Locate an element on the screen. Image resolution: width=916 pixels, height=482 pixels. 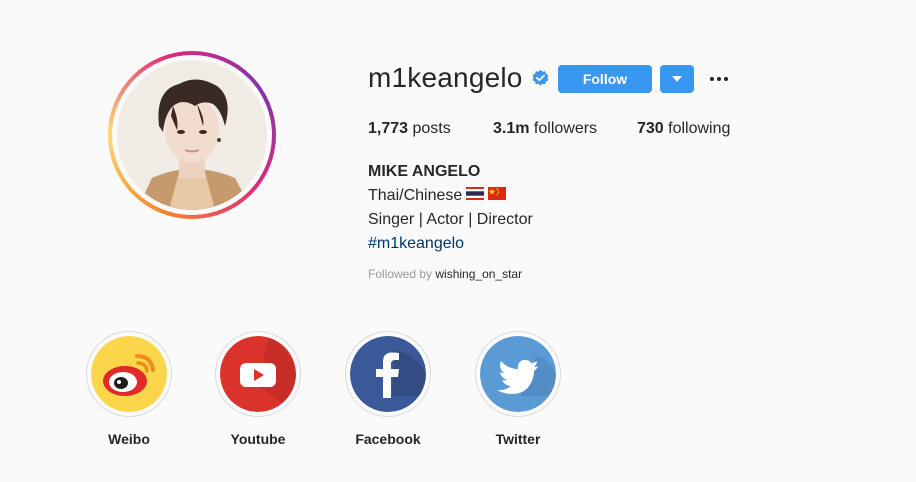
highlight-facebook: Facebook is located at coordinates (388, 389).